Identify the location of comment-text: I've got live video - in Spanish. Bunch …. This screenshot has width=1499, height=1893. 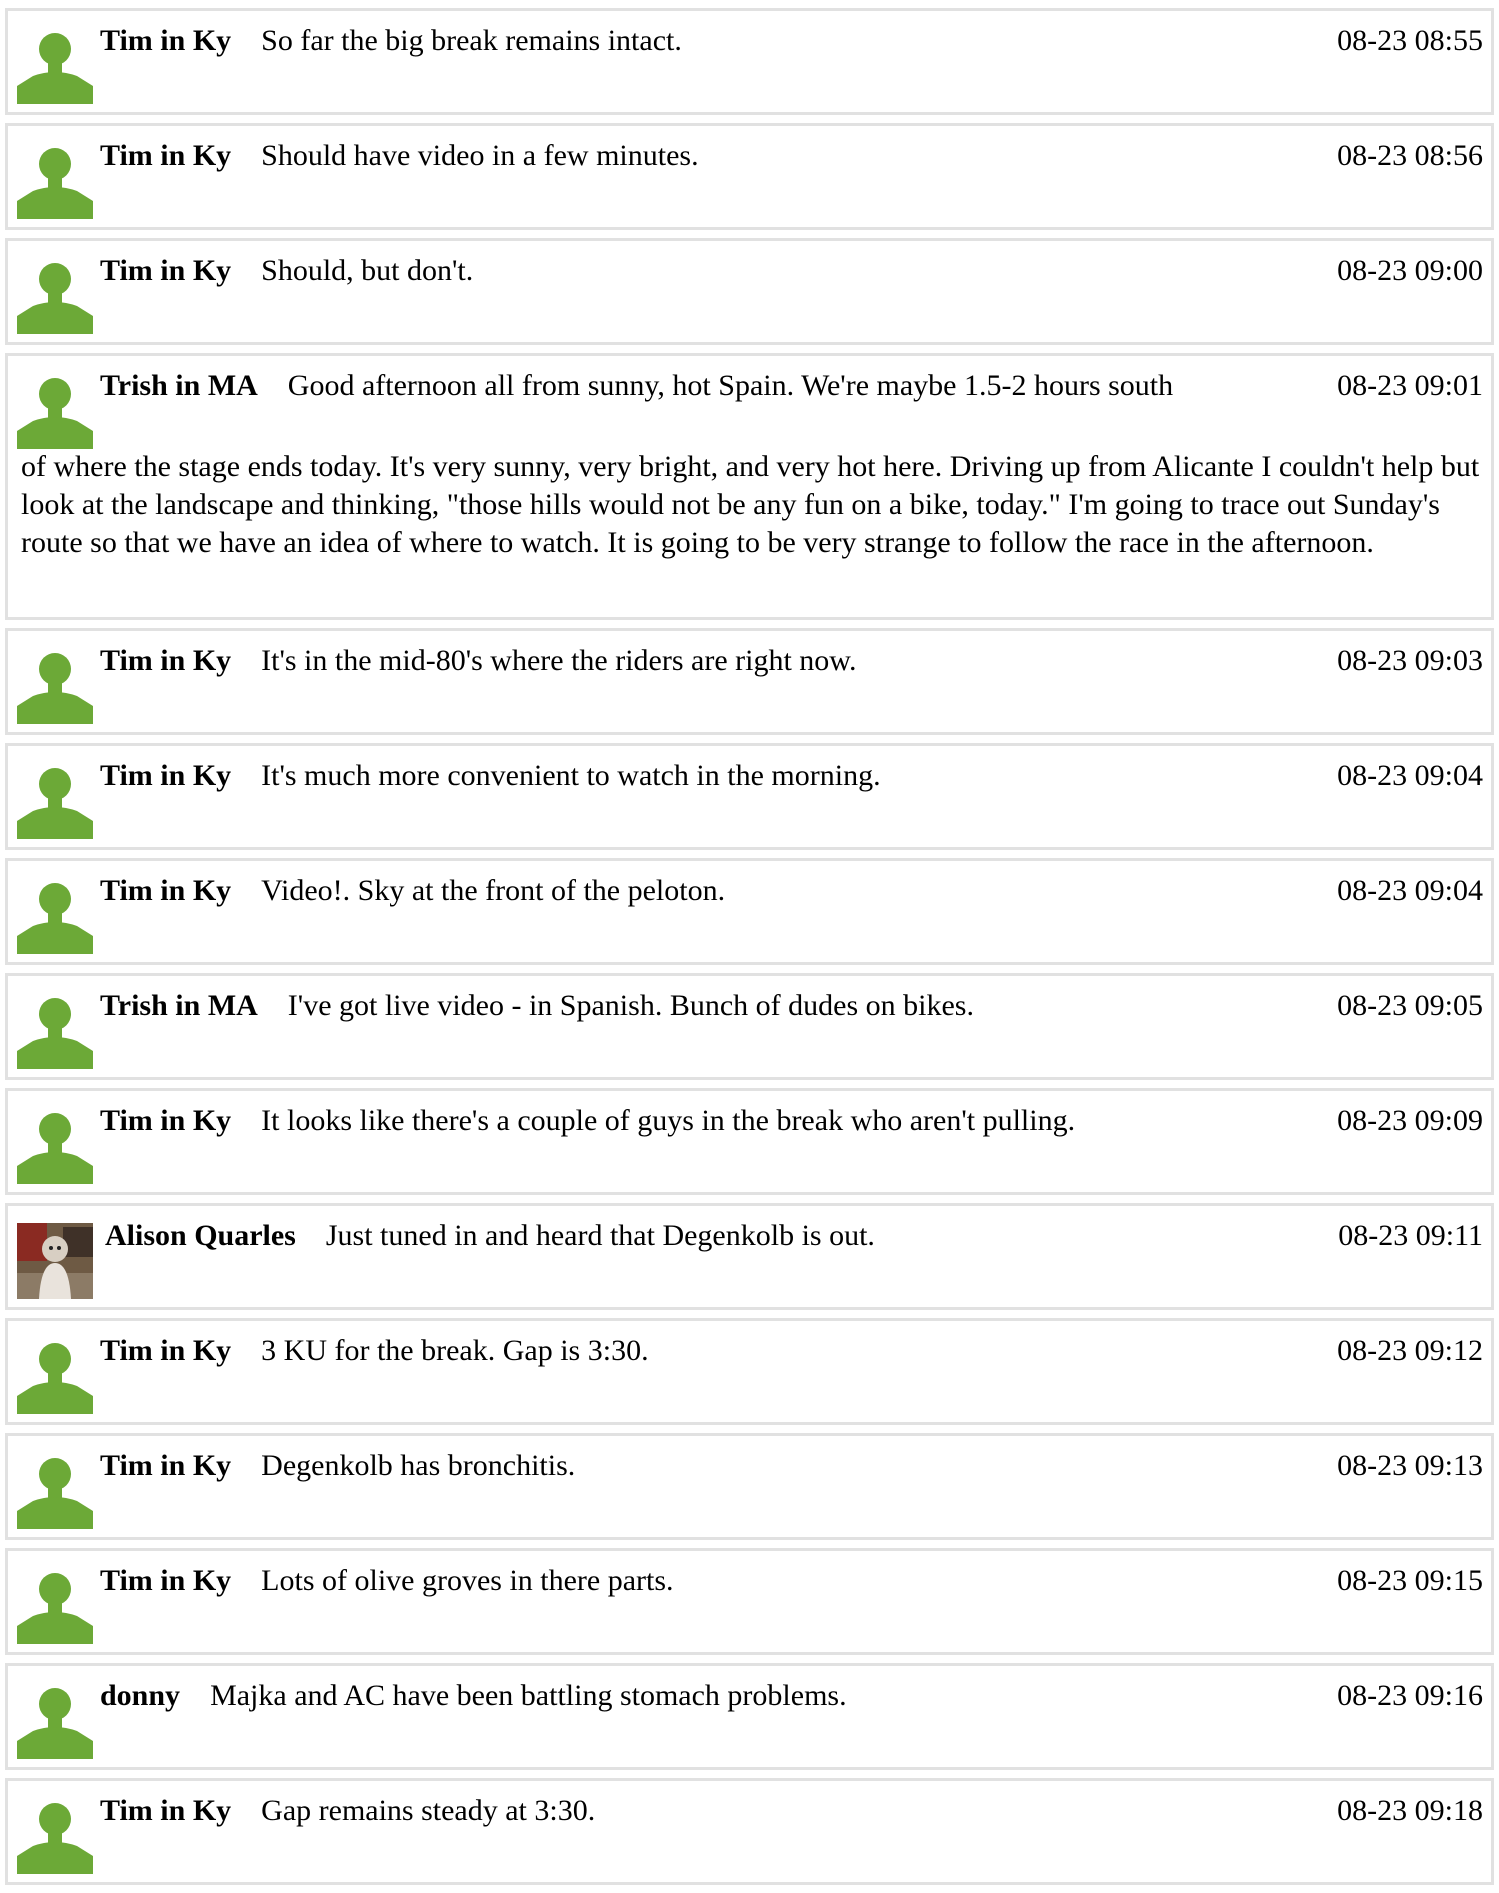
(630, 1005).